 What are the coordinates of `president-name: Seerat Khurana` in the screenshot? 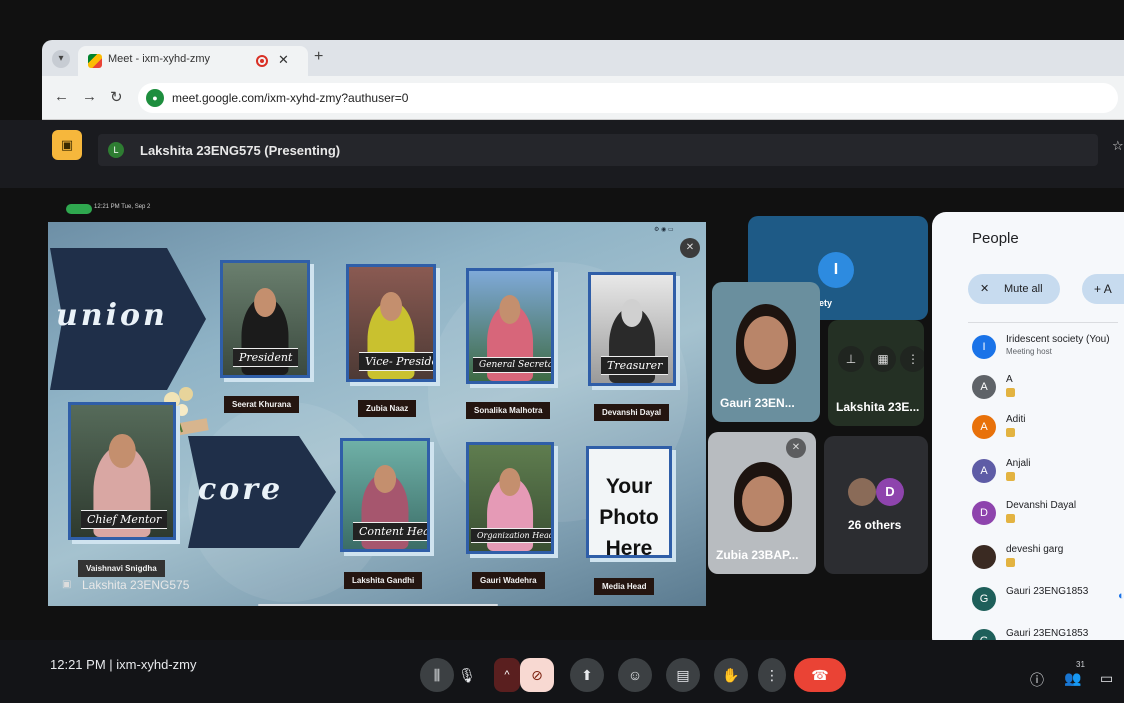 It's located at (262, 404).